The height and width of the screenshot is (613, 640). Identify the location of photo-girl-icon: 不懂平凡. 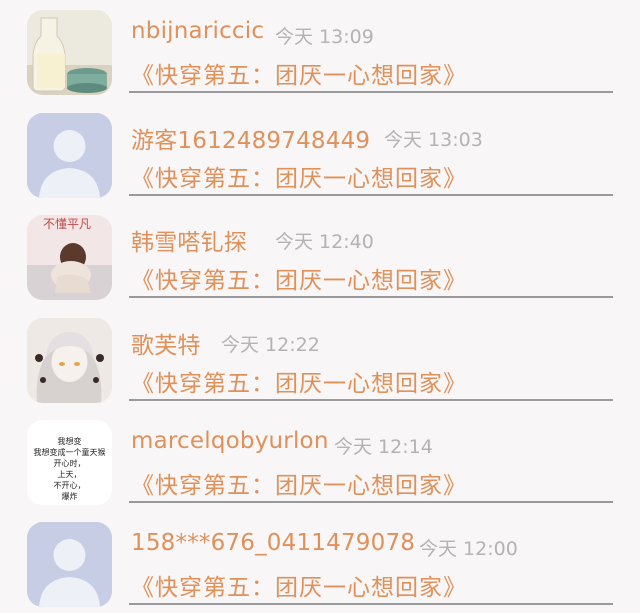
(69, 257).